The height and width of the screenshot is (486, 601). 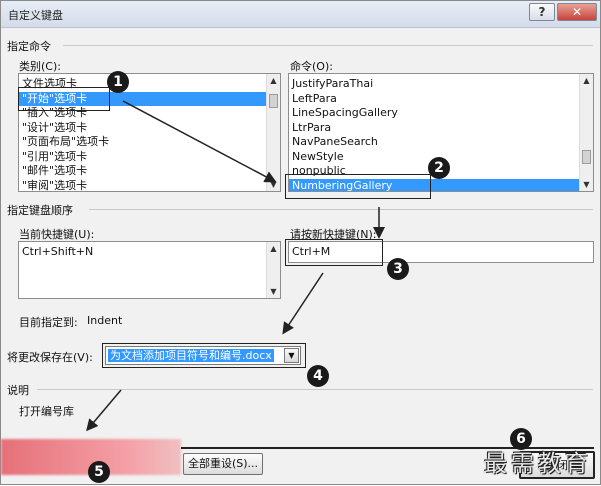 What do you see at coordinates (318, 376) in the screenshot?
I see `marker-4: 4` at bounding box center [318, 376].